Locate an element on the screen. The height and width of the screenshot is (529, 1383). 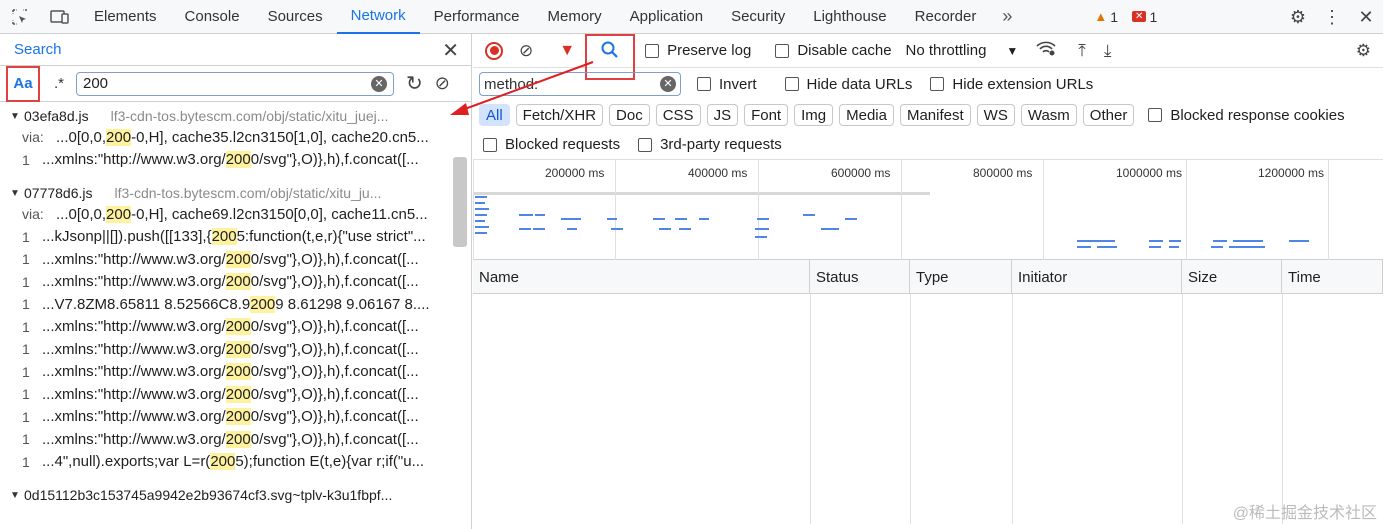
clear-results-icon: ⊘ is located at coordinates (442, 83).